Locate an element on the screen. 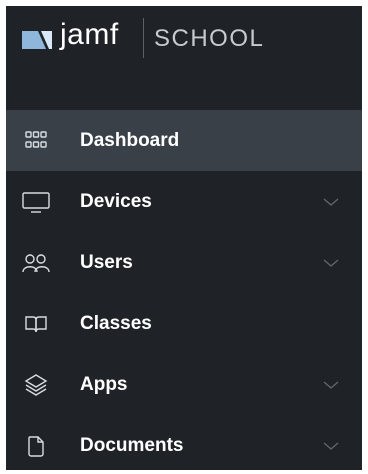  sidebar-item-label: Users is located at coordinates (106, 262).